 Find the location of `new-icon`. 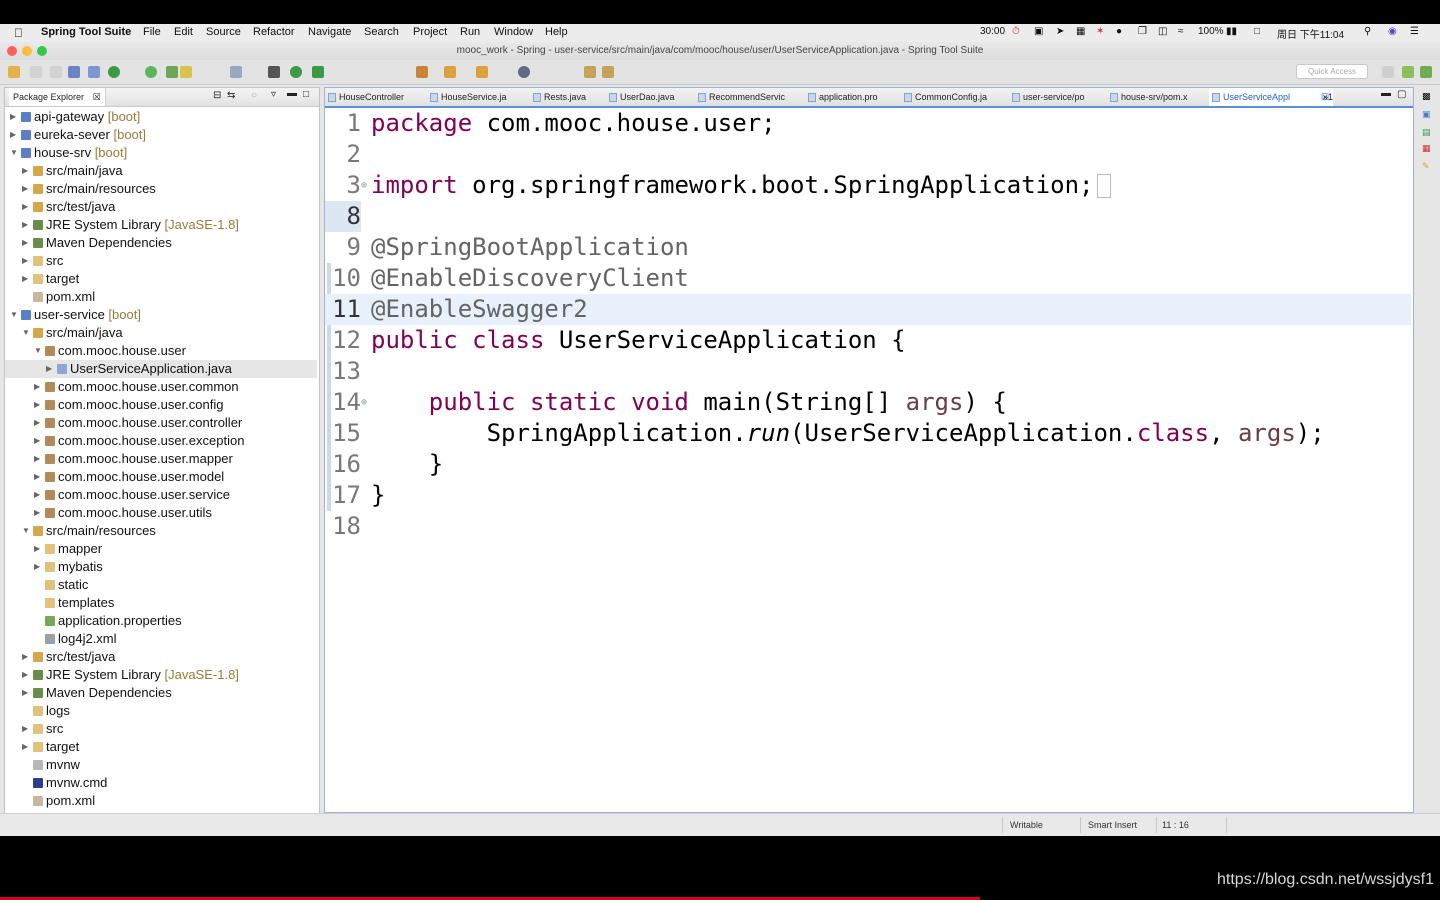

new-icon is located at coordinates (14, 72).